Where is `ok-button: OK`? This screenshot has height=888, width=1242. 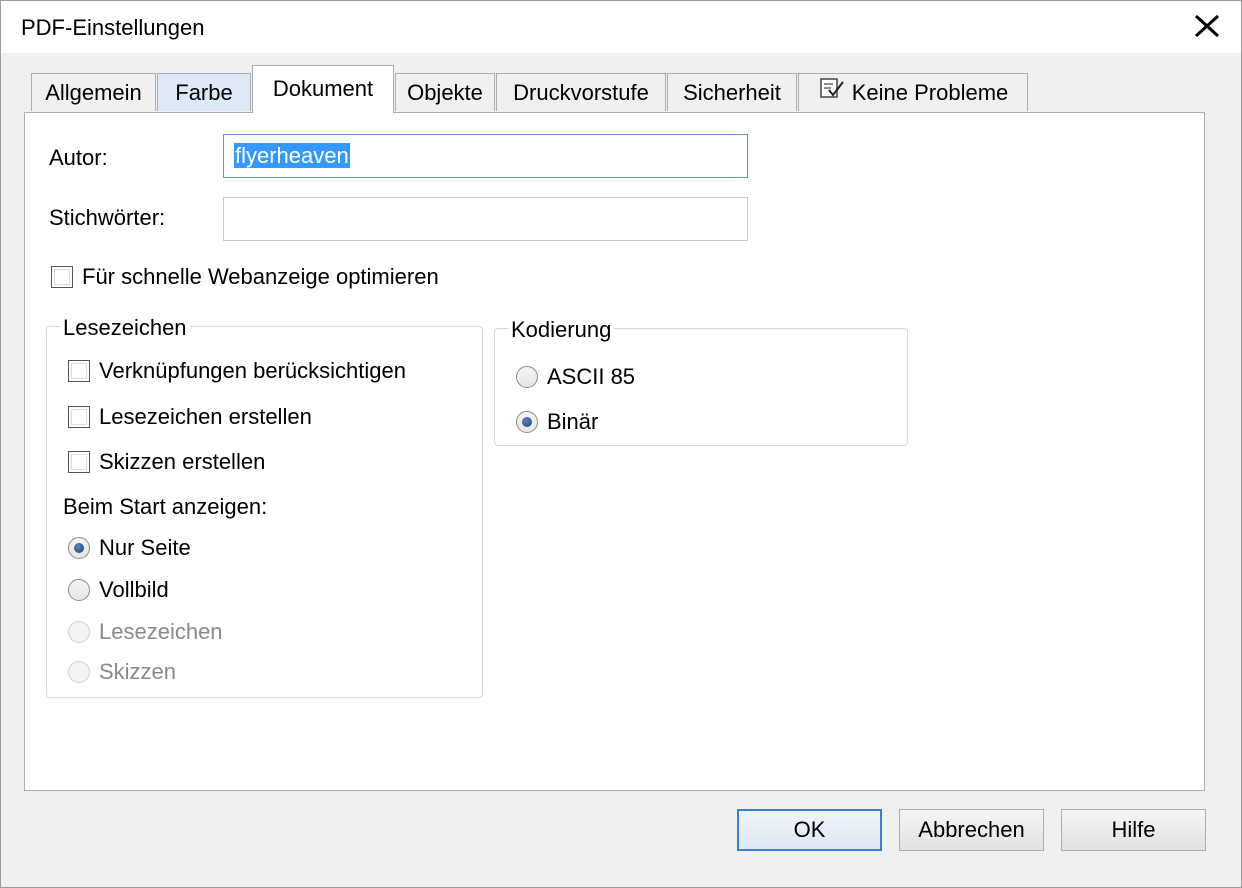
ok-button: OK is located at coordinates (809, 830).